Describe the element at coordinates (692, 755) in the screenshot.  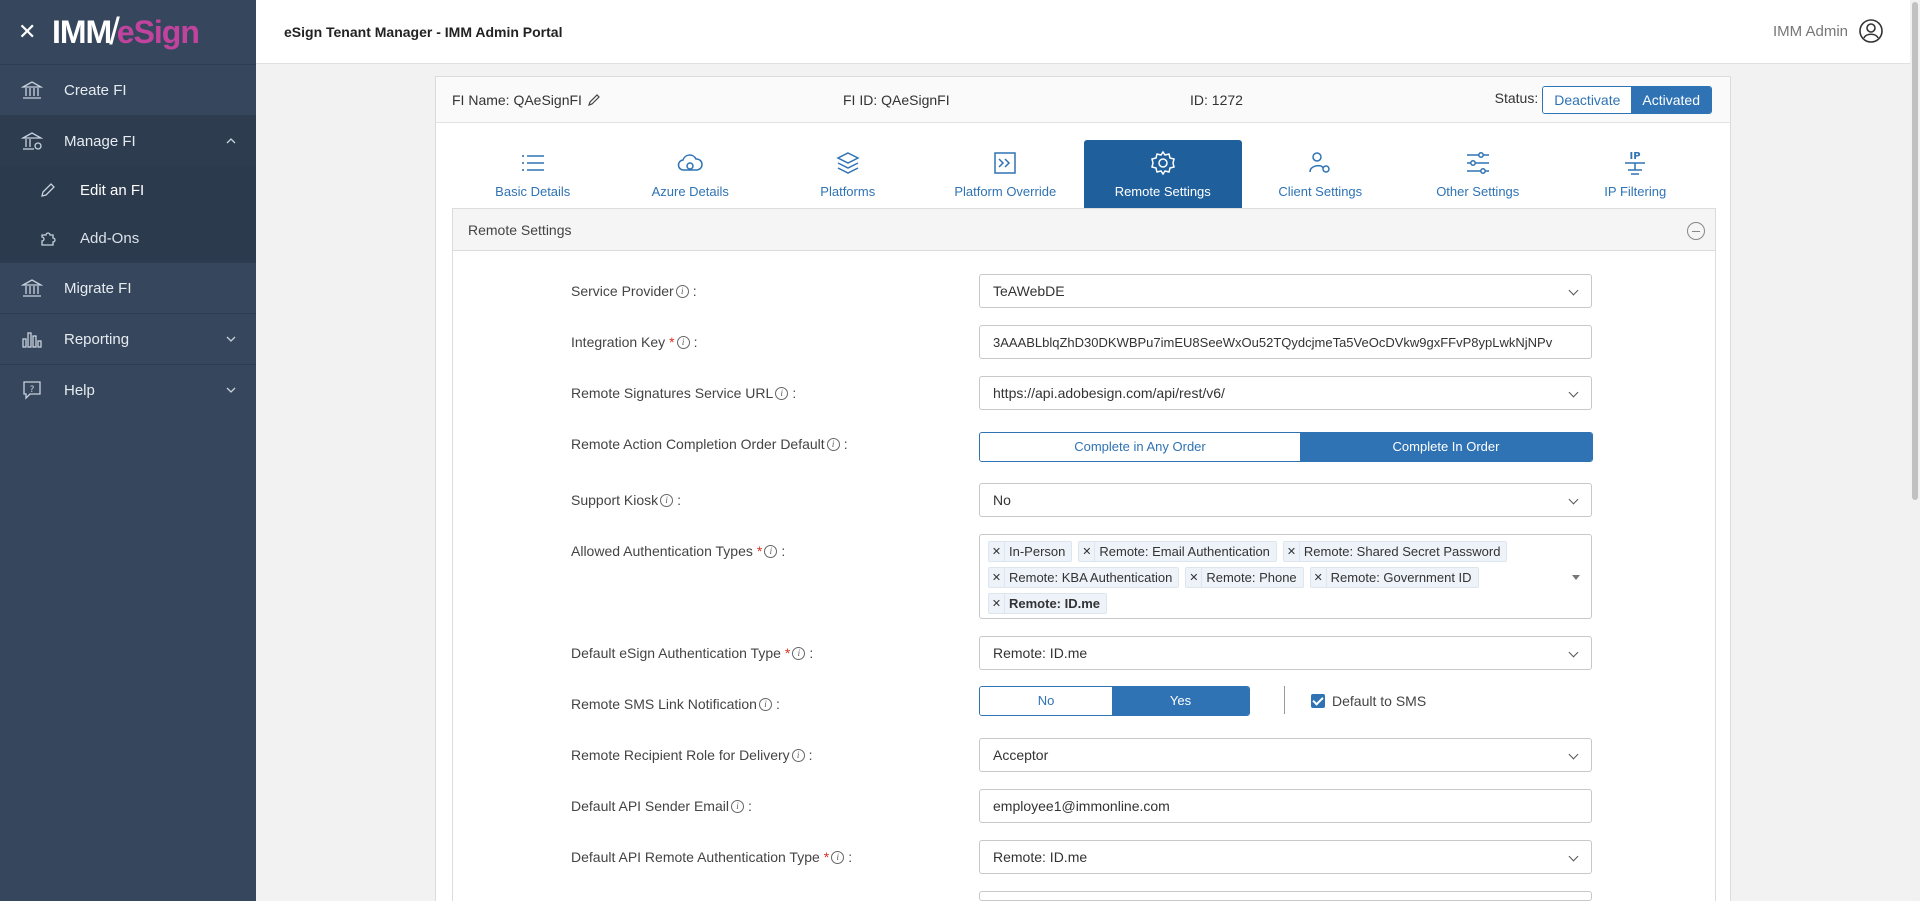
I see `recipient-role-label: Remote Recipient Role for Delivery i:` at that location.